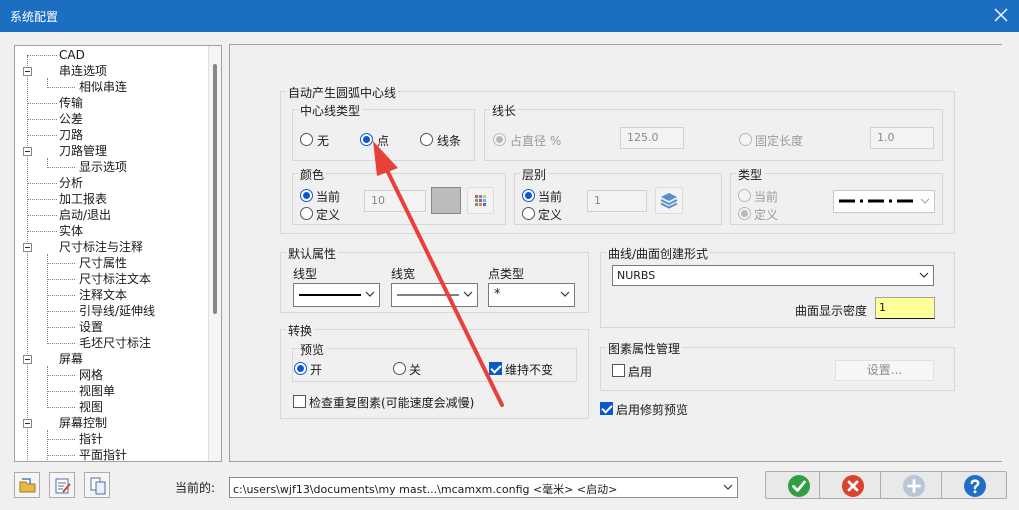  Describe the element at coordinates (91, 407) in the screenshot. I see `tree-item-view: 视图` at that location.